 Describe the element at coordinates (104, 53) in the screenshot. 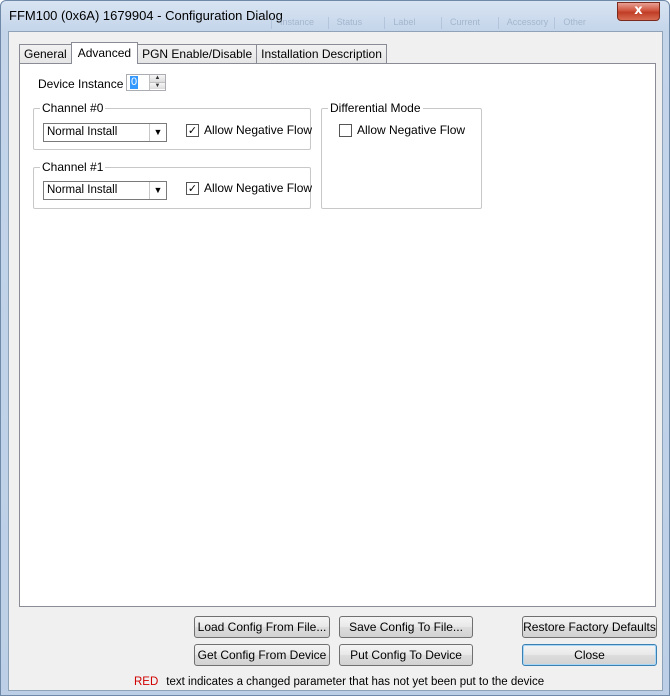

I see `tab-advanced: Advanced` at that location.